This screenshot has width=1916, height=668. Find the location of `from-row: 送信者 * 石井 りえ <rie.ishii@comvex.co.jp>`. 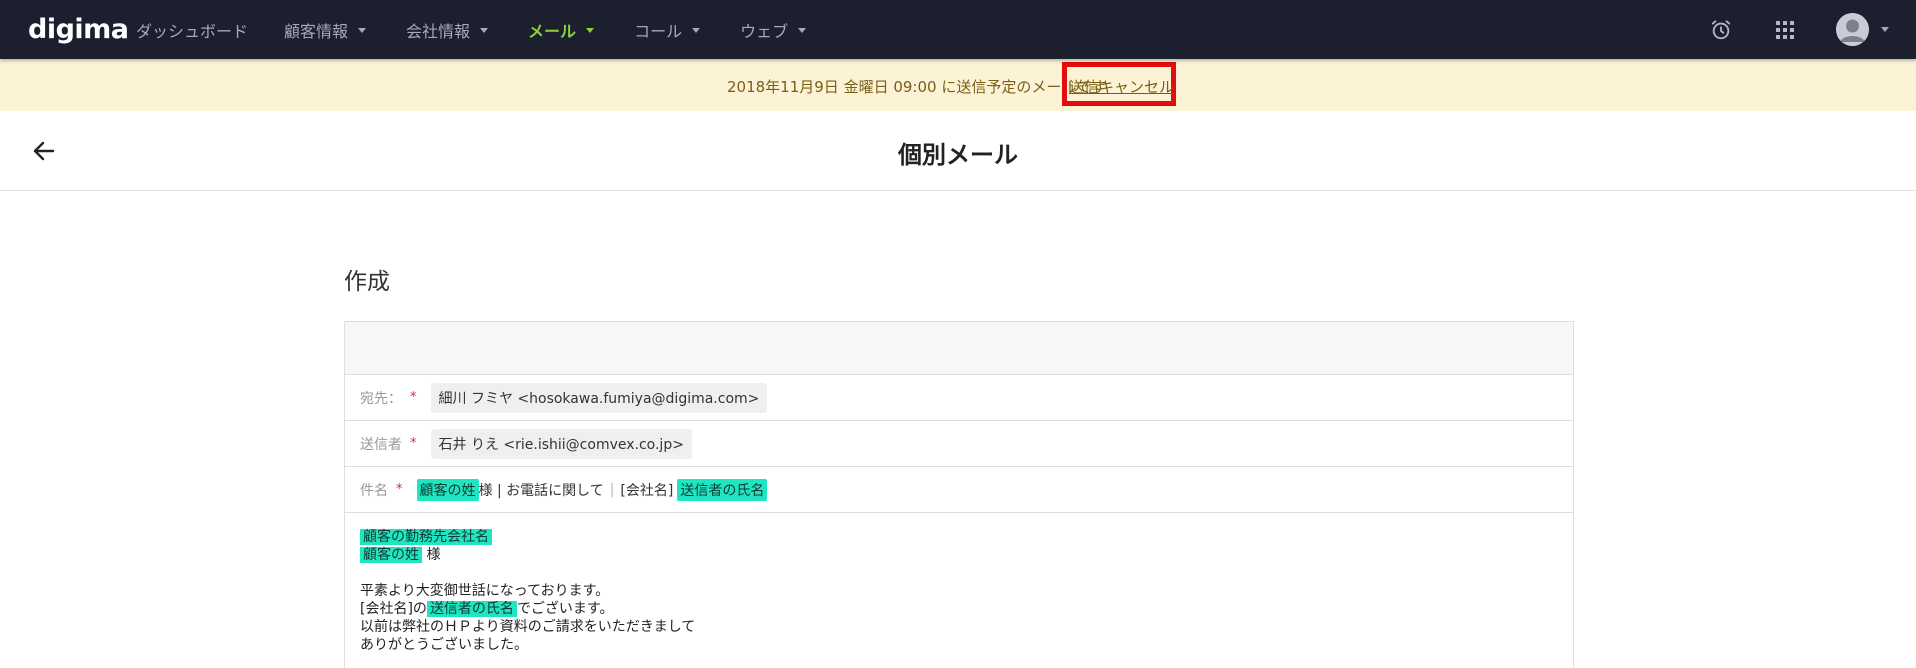

from-row: 送信者 * 石井 りえ <rie.ishii@comvex.co.jp> is located at coordinates (959, 444).